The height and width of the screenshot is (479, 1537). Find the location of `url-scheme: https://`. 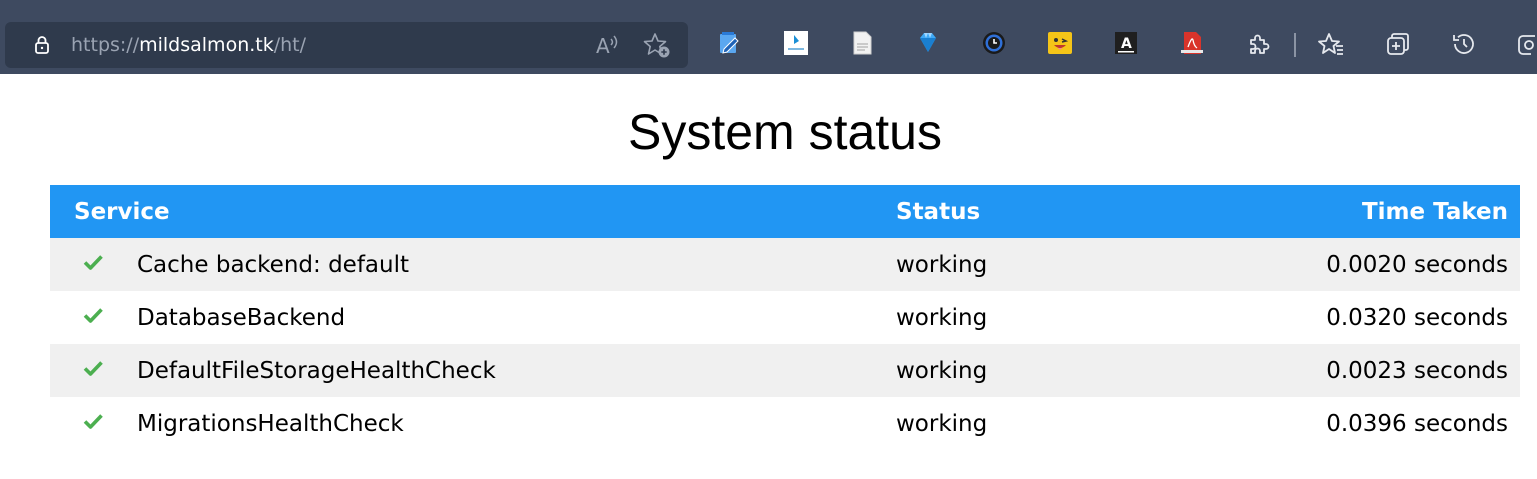

url-scheme: https:// is located at coordinates (105, 45).